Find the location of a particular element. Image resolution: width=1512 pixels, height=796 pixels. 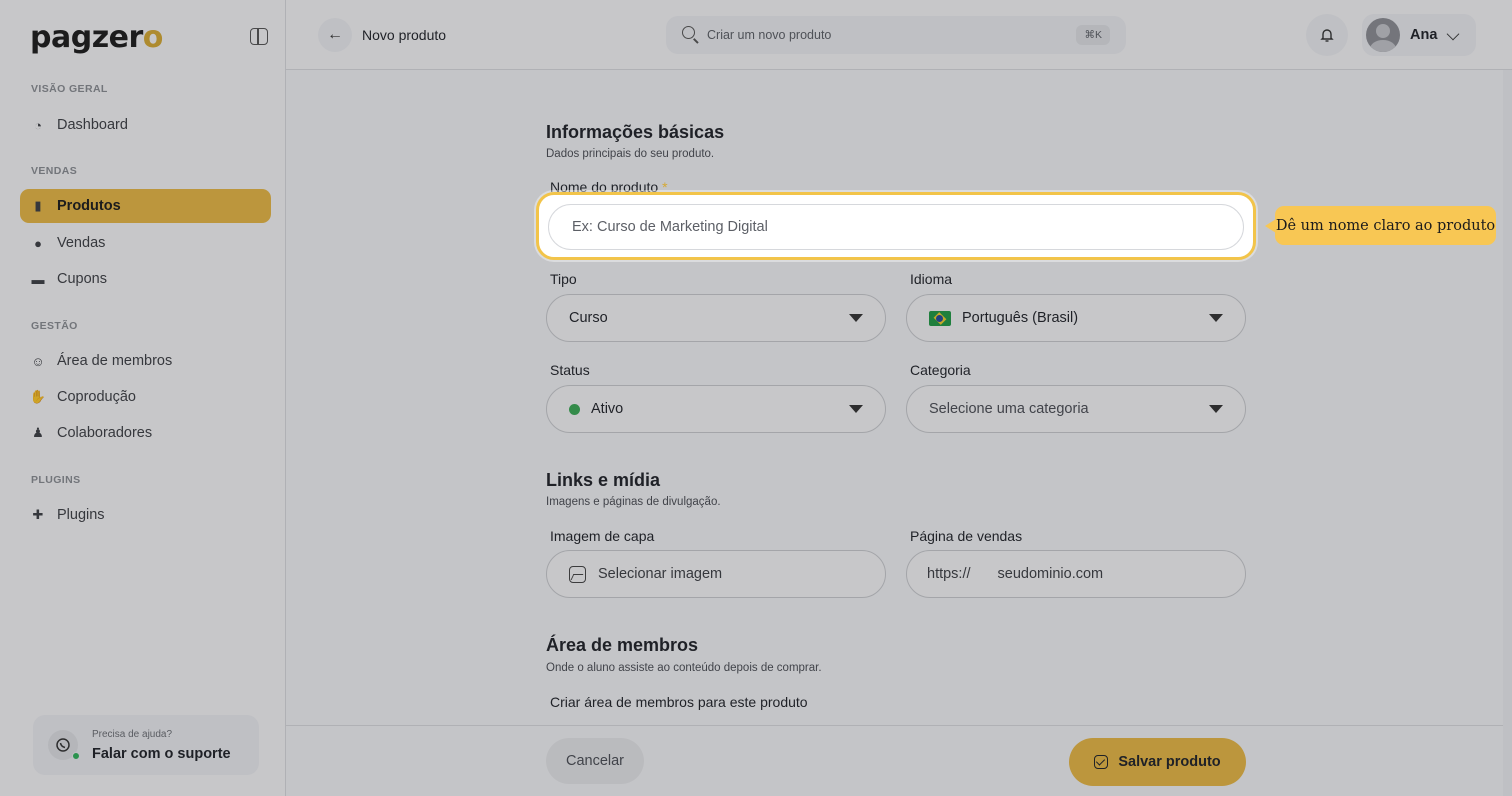

sidebar-item-label: Dashboard is located at coordinates (92, 125).